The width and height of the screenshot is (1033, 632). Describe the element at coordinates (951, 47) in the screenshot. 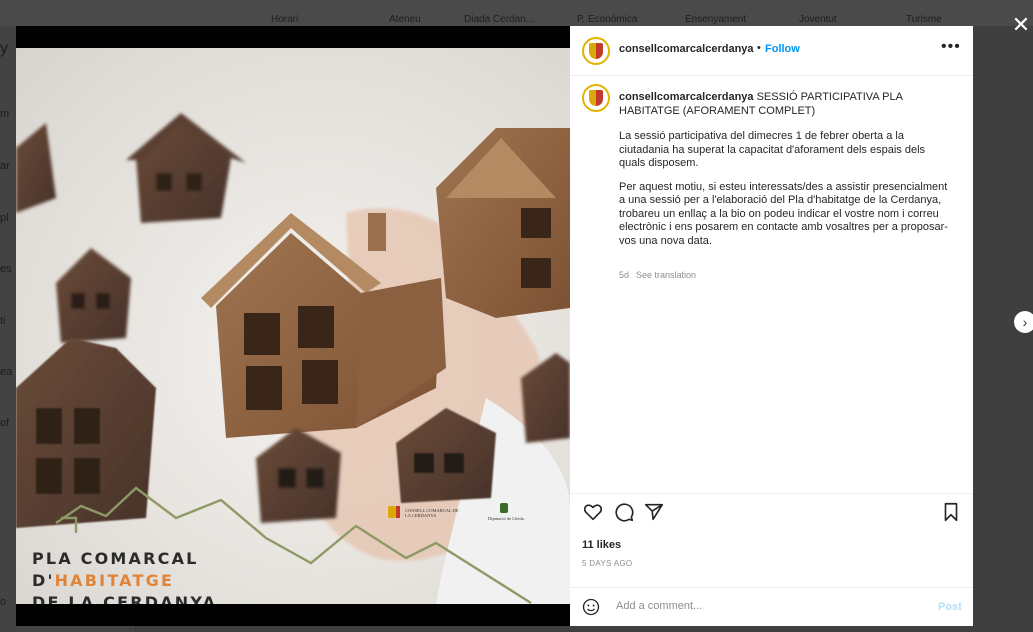

I see `more-options-icon: •••` at that location.